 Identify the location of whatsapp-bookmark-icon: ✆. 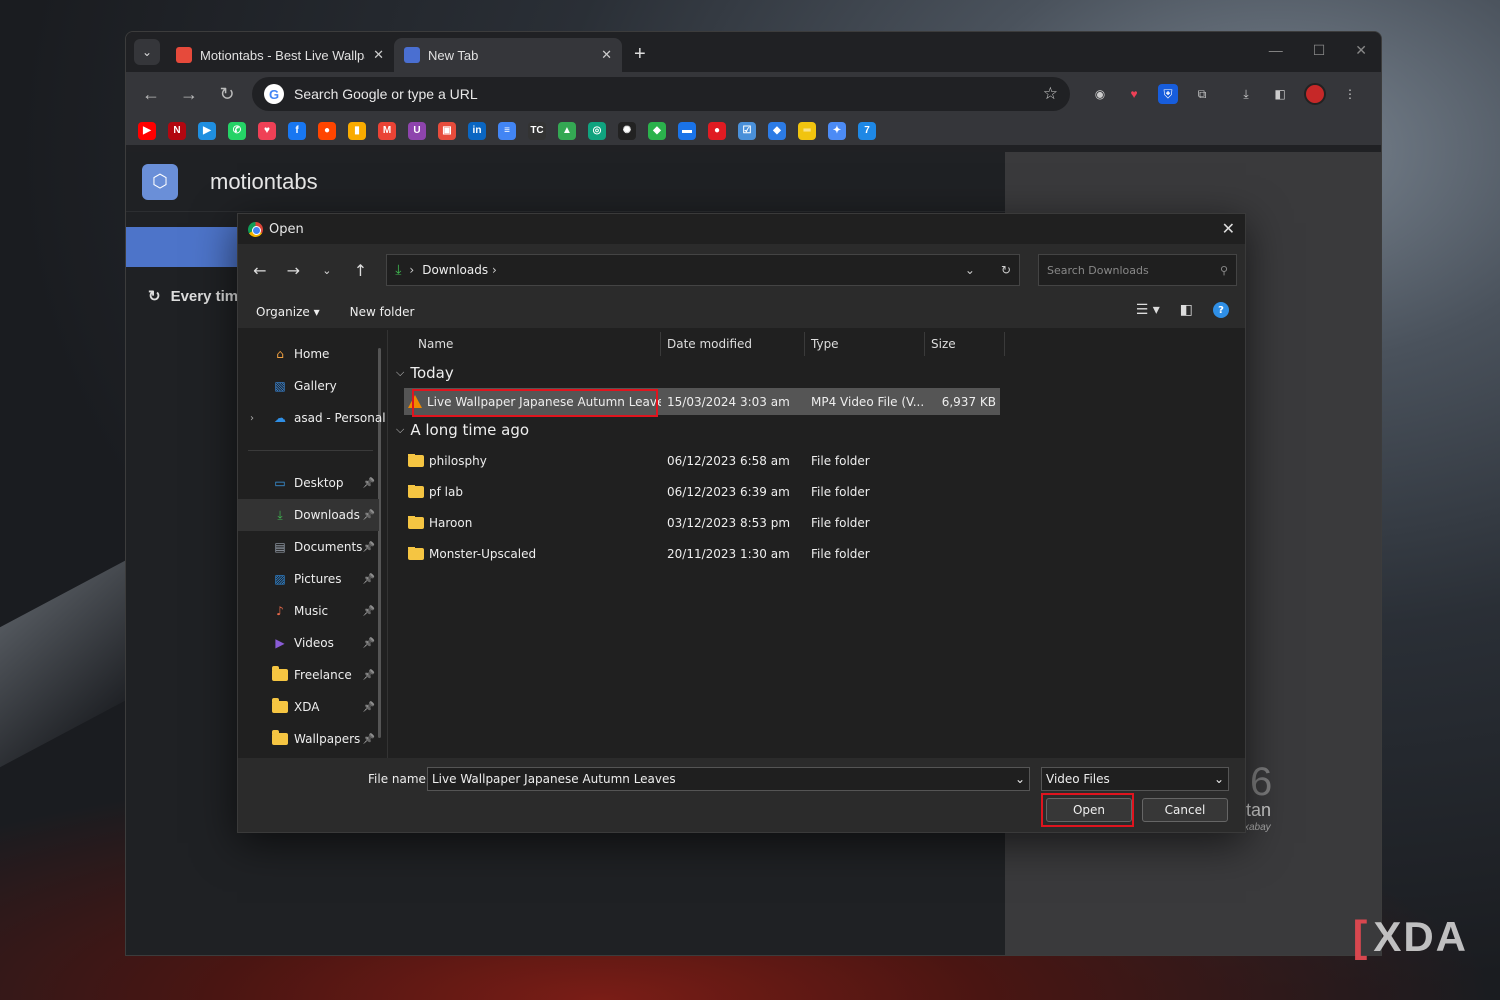
(237, 130).